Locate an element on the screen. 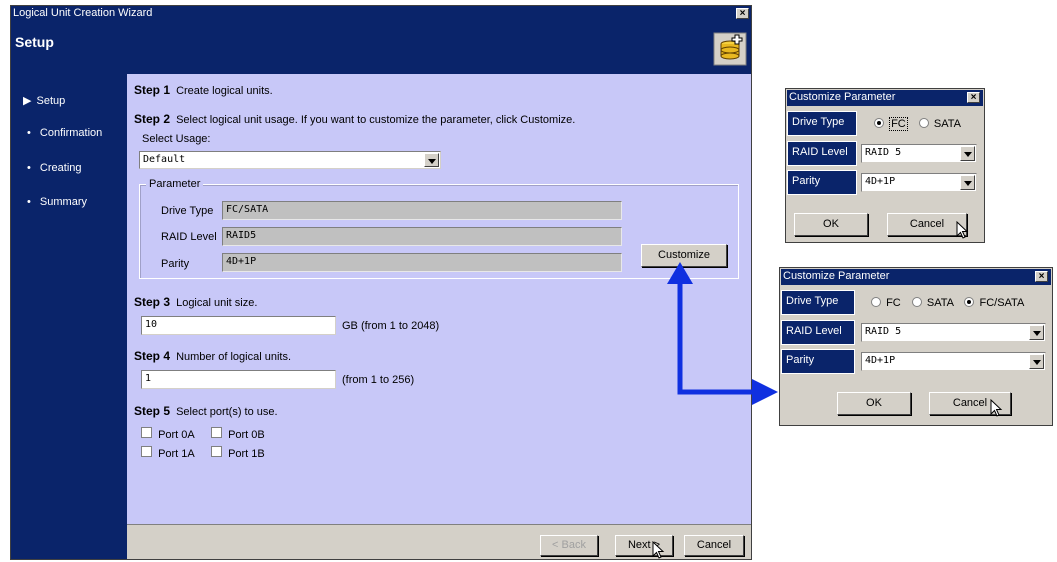  port-0a-checkbox: Port 0A is located at coordinates (168, 434).